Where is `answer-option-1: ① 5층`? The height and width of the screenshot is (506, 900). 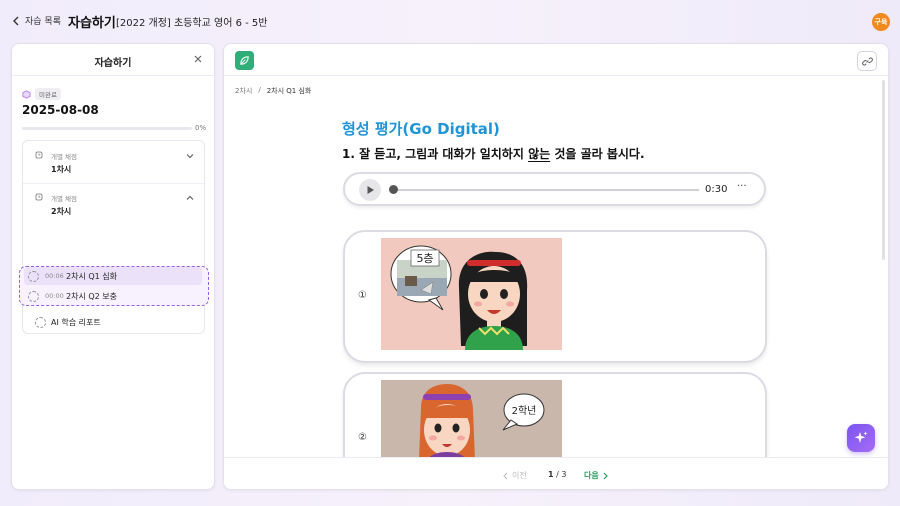
answer-option-1: ① 5층 is located at coordinates (555, 296).